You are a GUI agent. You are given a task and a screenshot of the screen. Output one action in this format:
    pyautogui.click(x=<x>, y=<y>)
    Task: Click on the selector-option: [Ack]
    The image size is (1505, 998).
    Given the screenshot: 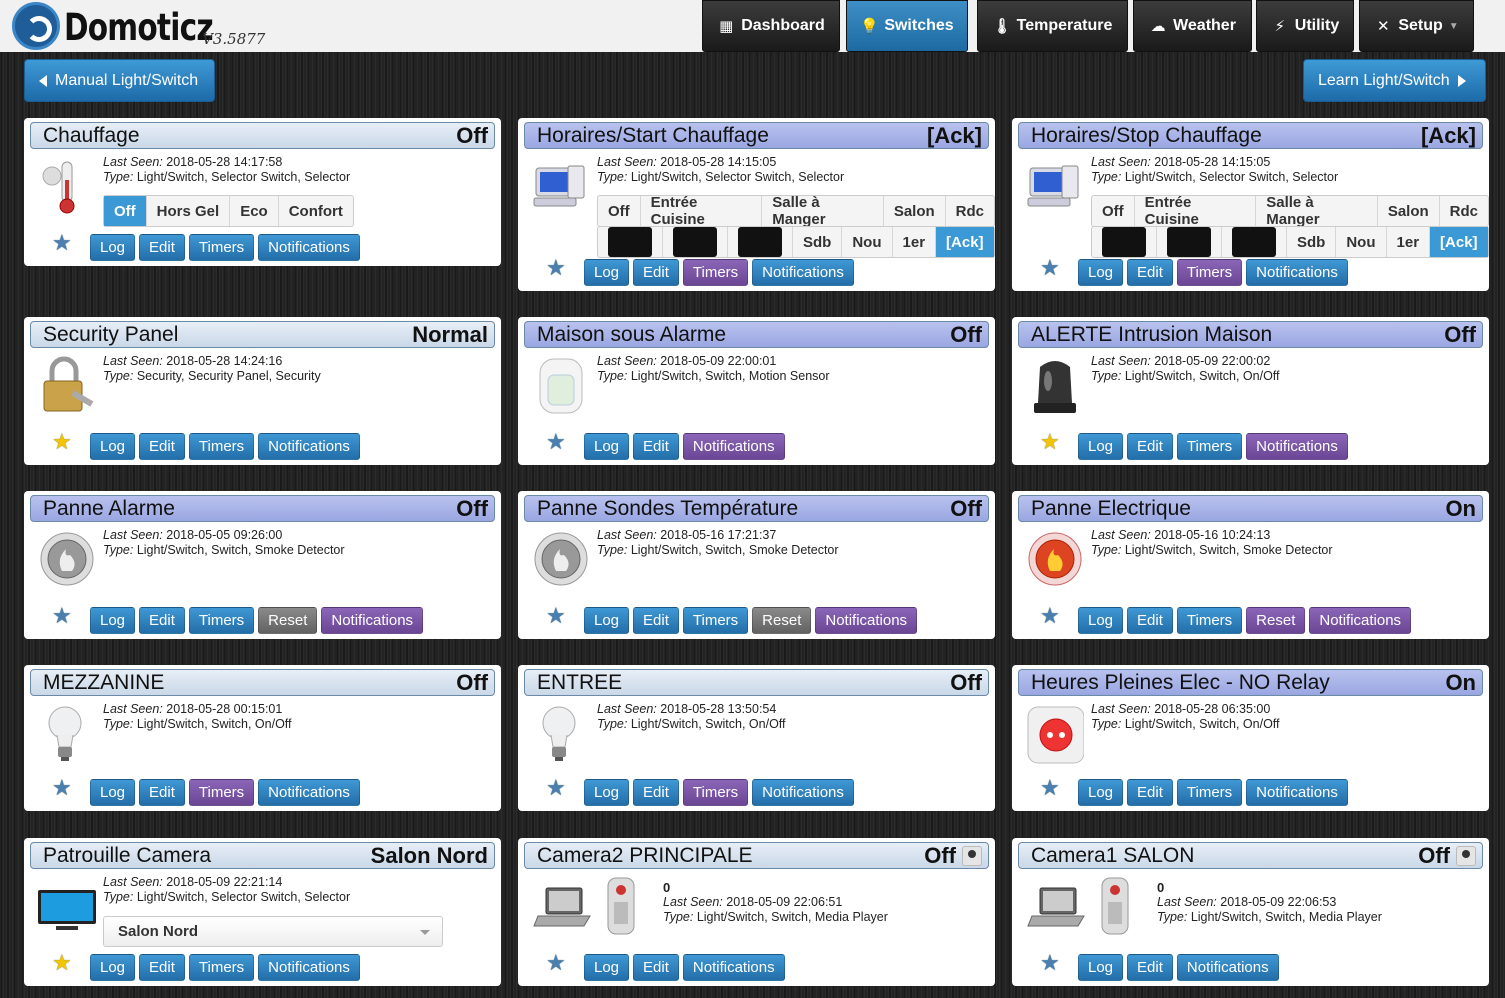 What is the action you would take?
    pyautogui.click(x=965, y=242)
    